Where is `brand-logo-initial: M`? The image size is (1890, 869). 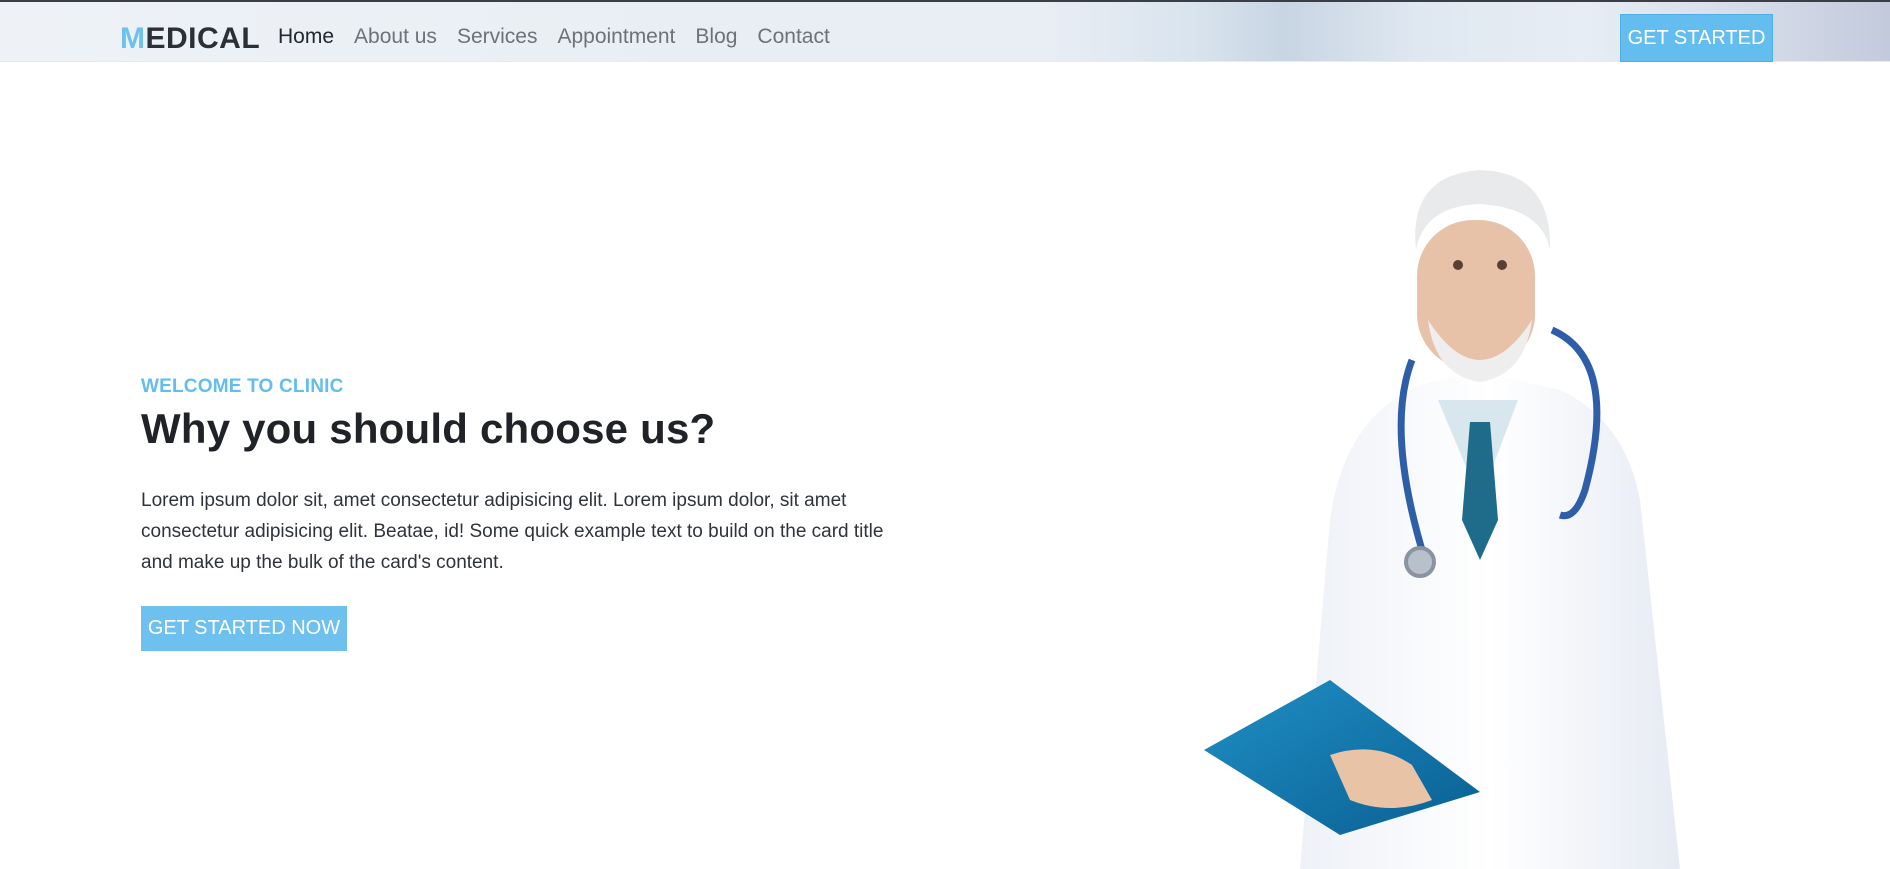 brand-logo-initial: M is located at coordinates (133, 38).